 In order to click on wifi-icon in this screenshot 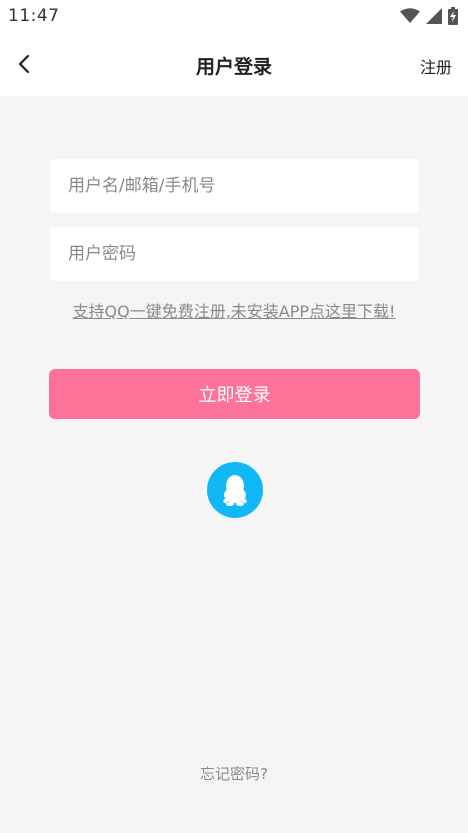, I will do `click(410, 16)`.